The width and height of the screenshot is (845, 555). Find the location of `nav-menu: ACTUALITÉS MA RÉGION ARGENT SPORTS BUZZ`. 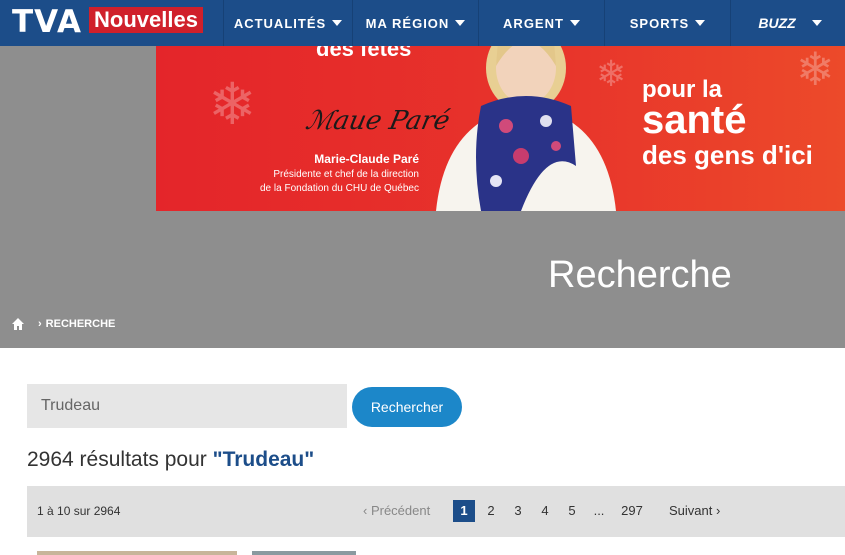

nav-menu: ACTUALITÉS MA RÉGION ARGENT SPORTS BUZZ is located at coordinates (534, 23).